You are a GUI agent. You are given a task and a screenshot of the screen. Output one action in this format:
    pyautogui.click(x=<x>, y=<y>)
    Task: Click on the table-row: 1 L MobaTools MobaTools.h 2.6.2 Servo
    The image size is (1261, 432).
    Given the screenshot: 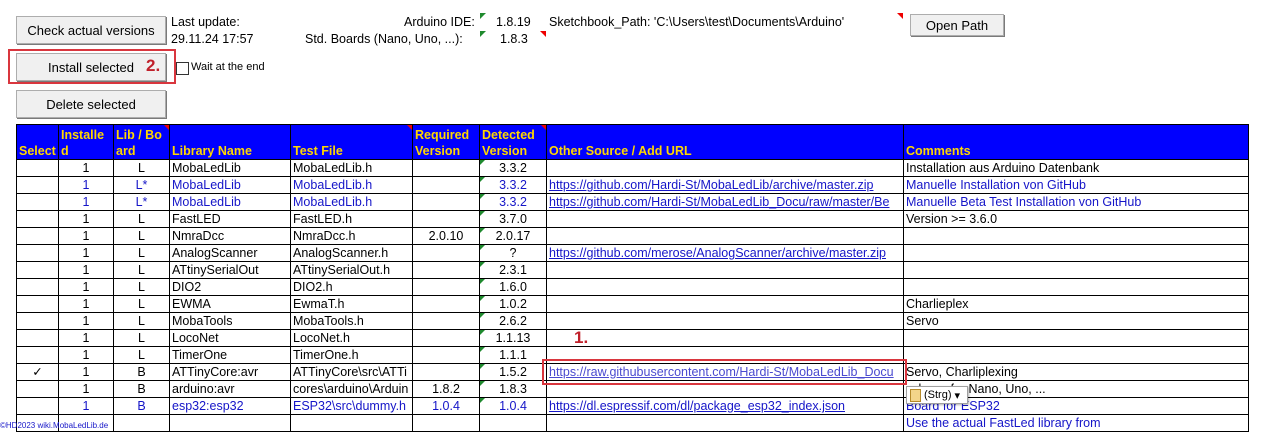 What is the action you would take?
    pyautogui.click(x=632, y=321)
    